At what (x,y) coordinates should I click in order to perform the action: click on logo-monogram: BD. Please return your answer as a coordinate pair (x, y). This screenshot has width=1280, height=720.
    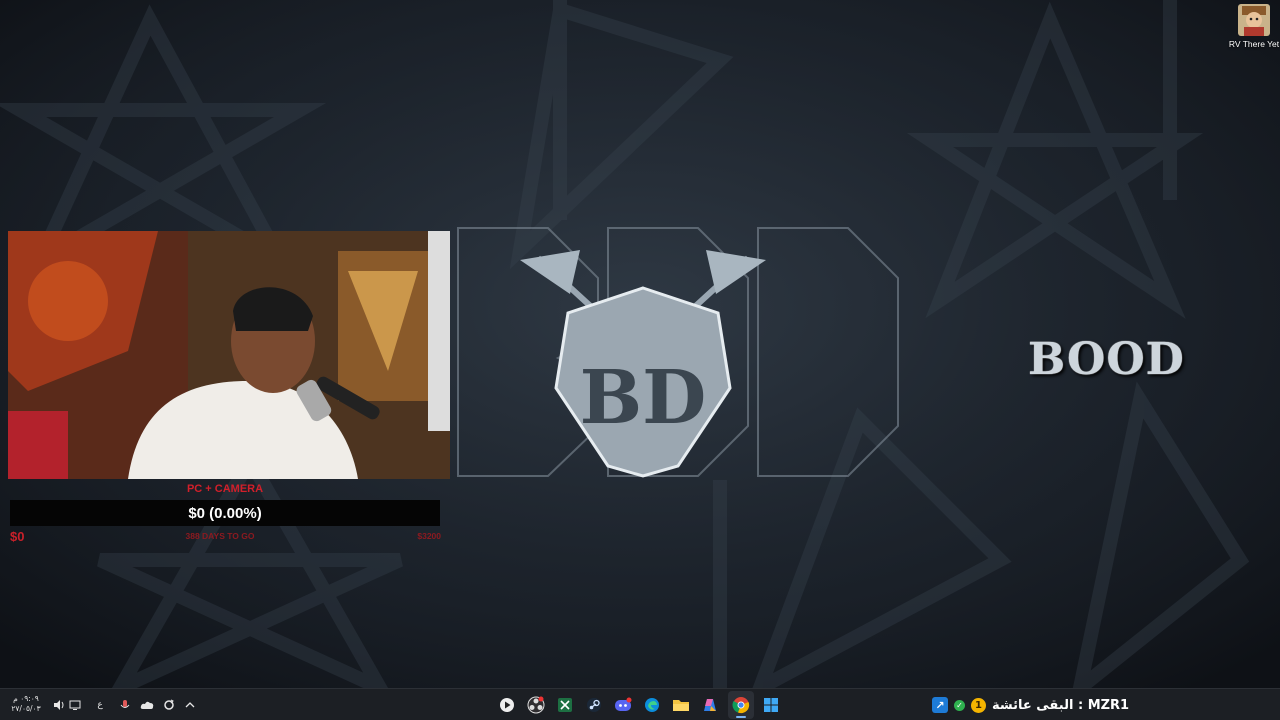
    Looking at the image, I should click on (643, 398).